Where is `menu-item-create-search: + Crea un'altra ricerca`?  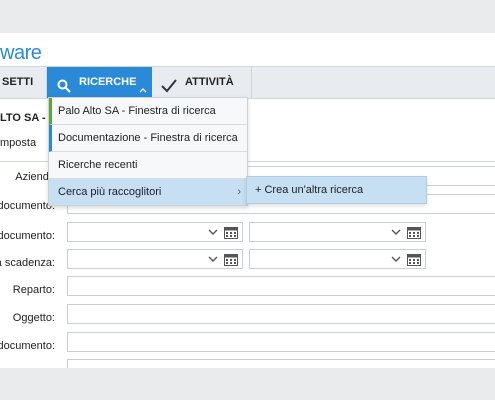
menu-item-create-search: + Crea un'altra ricerca is located at coordinates (336, 190).